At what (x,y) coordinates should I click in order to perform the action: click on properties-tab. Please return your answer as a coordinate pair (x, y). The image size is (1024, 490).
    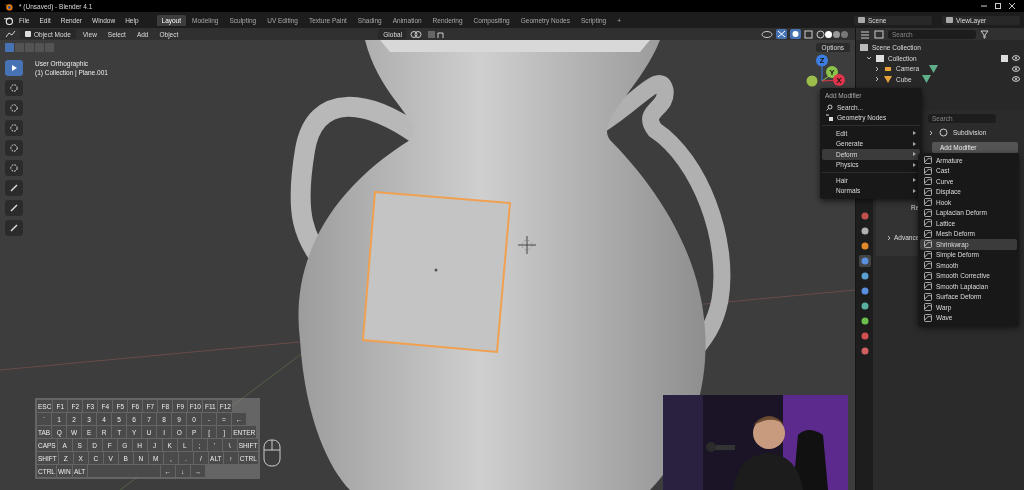
    Looking at the image, I should click on (864, 261).